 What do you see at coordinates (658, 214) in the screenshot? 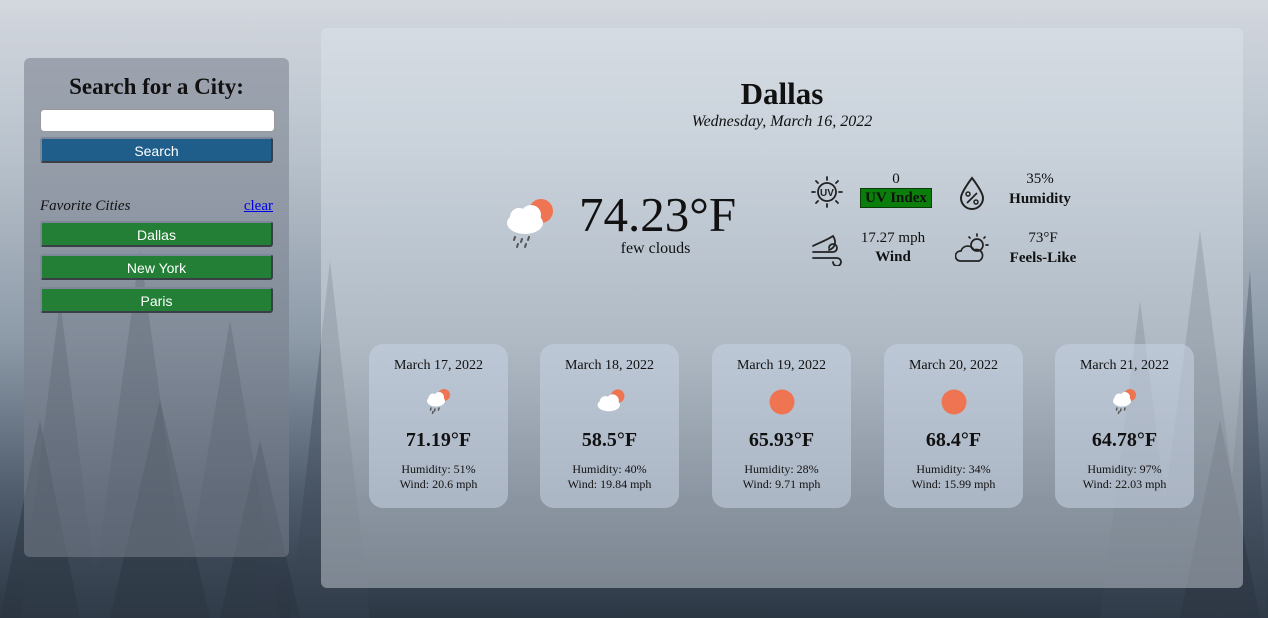
I see `current-temperature: 74.23°F` at bounding box center [658, 214].